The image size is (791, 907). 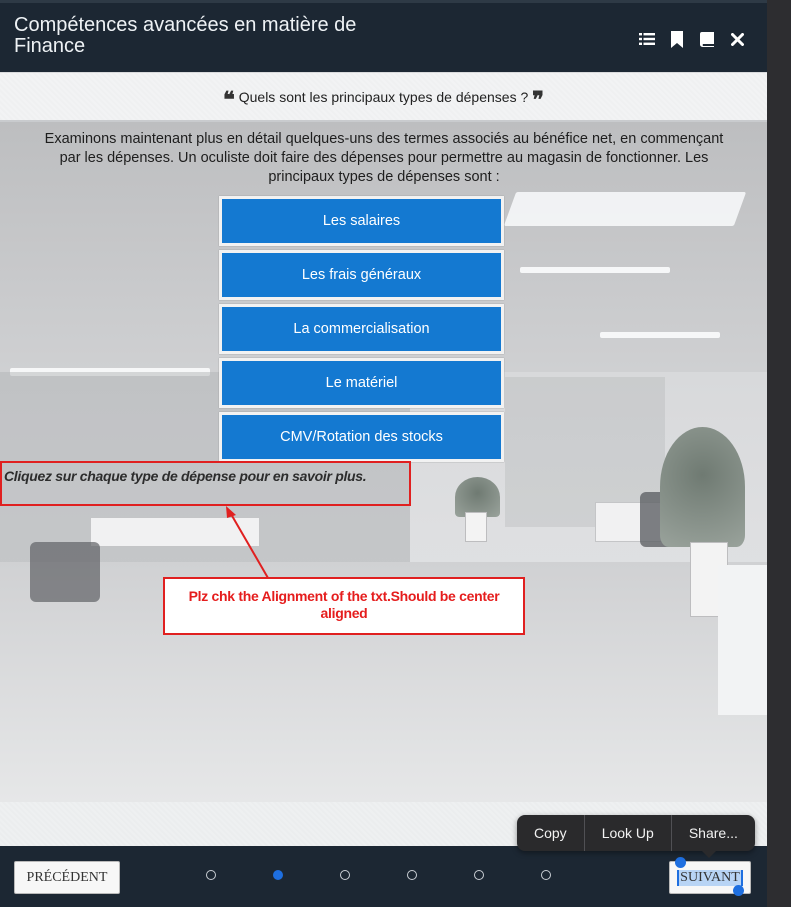 I want to click on next-button-label-selected: SUIVANT, so click(x=710, y=877).